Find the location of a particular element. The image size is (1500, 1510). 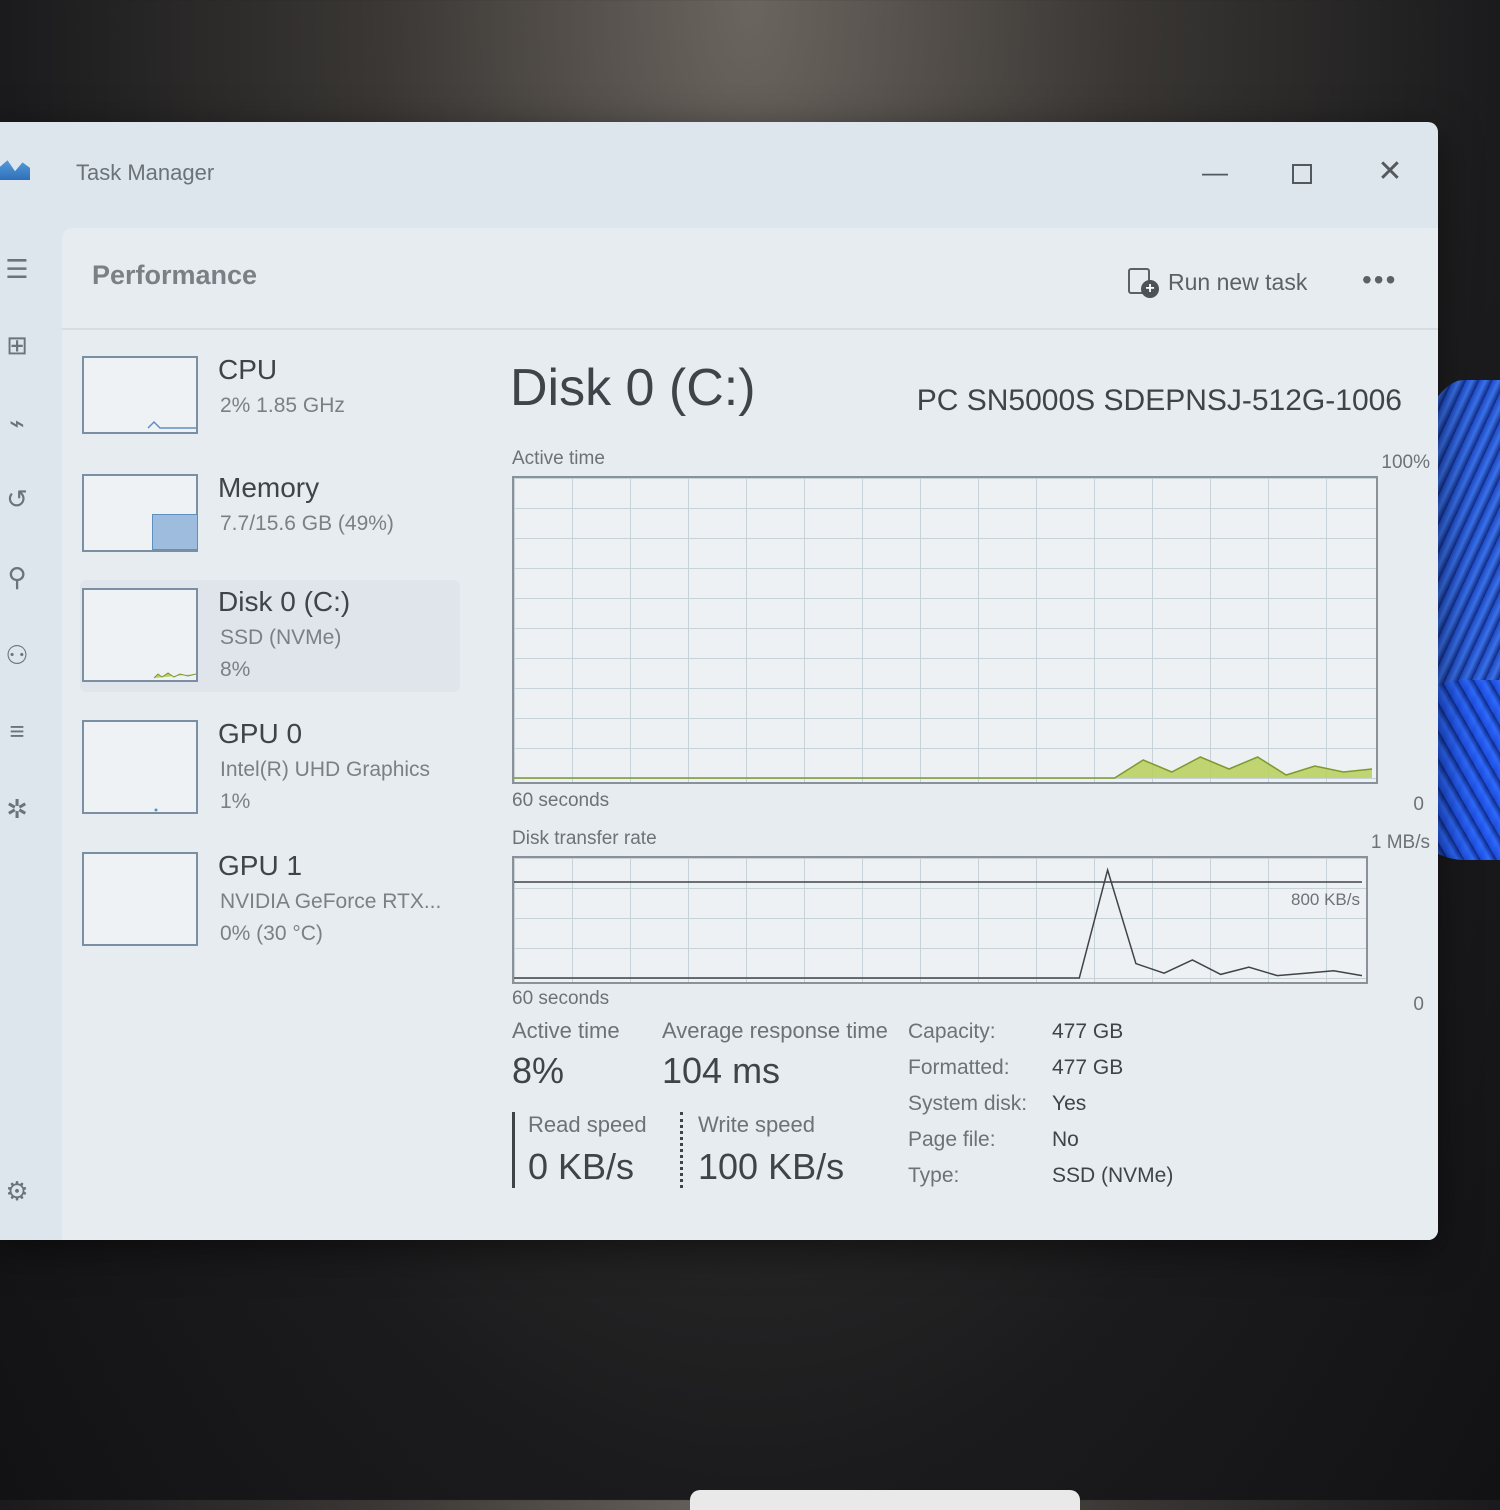

minimize-button: — is located at coordinates (1215, 172).